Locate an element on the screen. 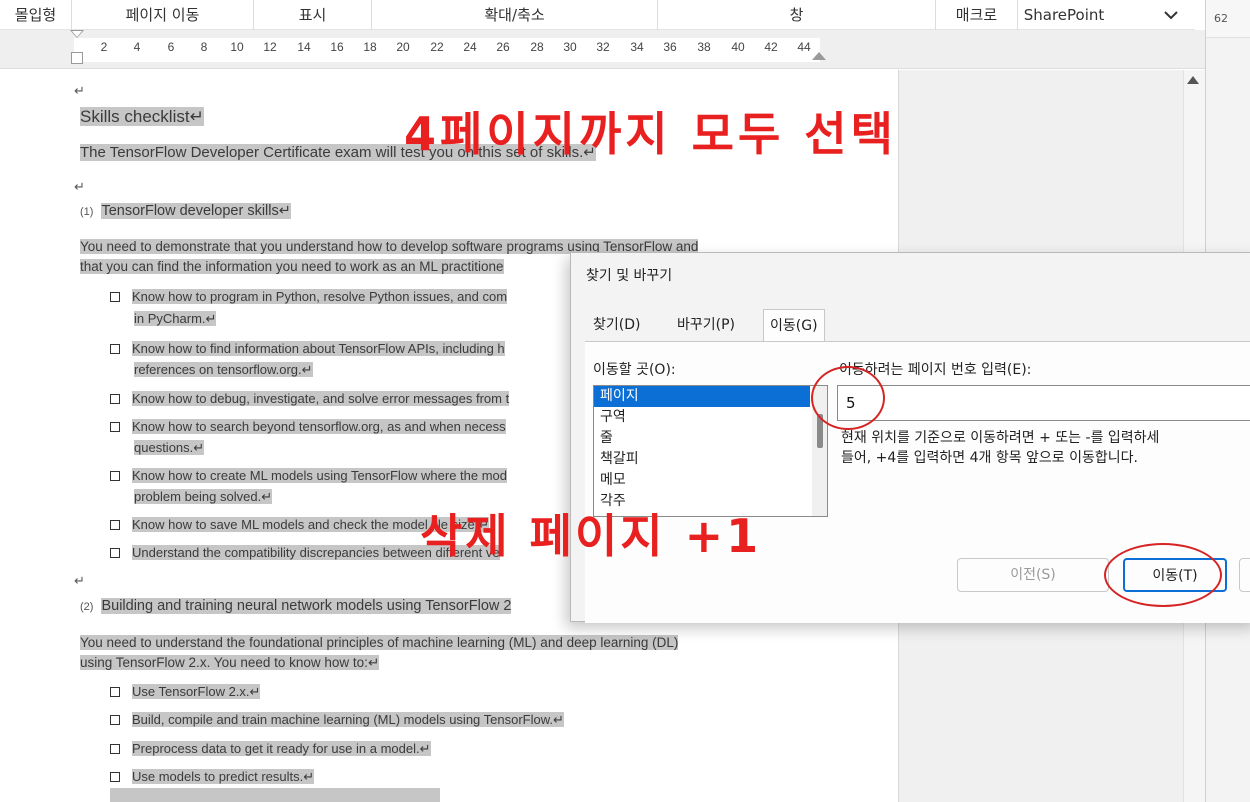 This screenshot has width=1250, height=802. hint-line-1: 현재 위치를 기준으로 이동하려면 + 또는 -를 입력하세 is located at coordinates (1000, 438).